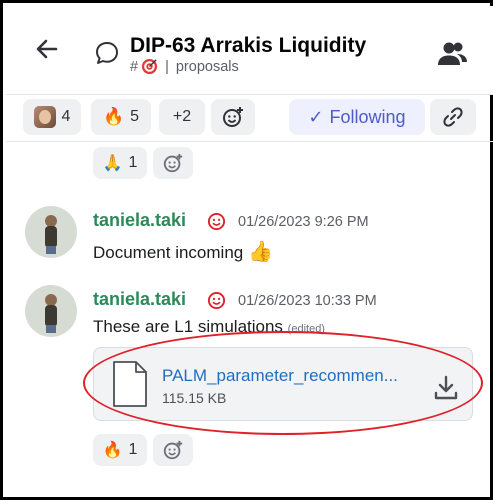 The image size is (493, 500). What do you see at coordinates (306, 329) in the screenshot?
I see `edited-label: (edited)` at bounding box center [306, 329].